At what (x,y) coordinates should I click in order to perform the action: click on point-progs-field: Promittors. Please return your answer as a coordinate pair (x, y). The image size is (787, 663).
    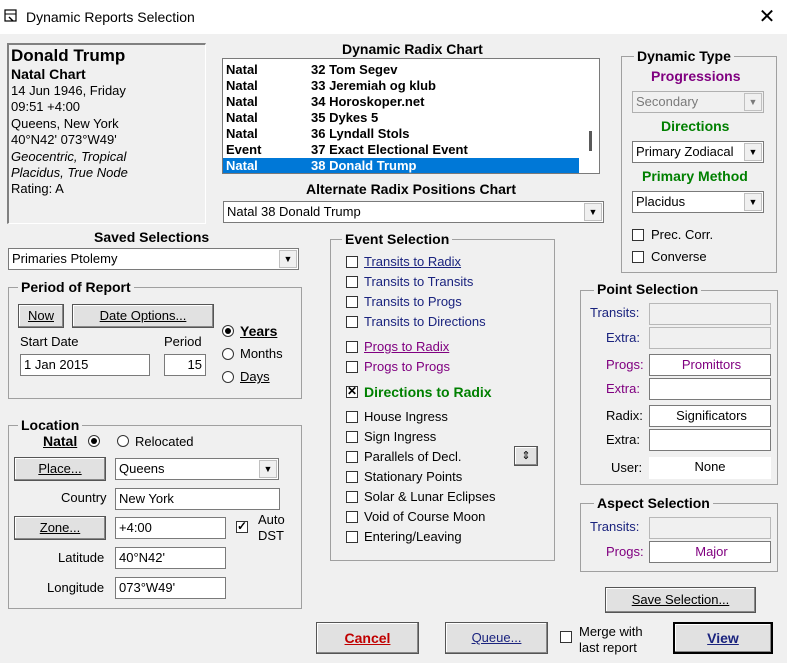
    Looking at the image, I should click on (710, 365).